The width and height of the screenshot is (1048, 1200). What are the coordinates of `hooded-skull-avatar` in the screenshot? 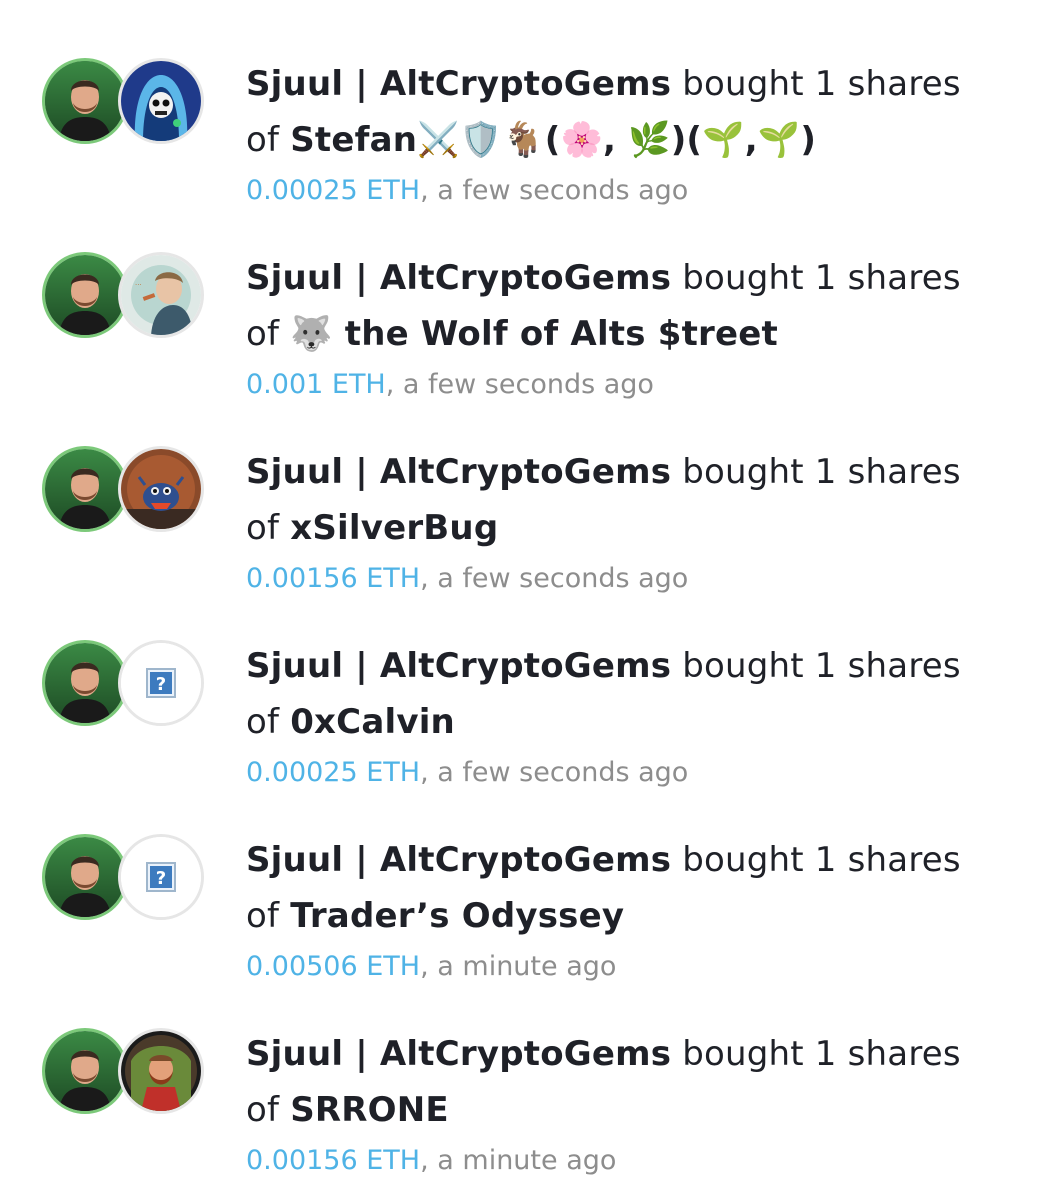 It's located at (161, 101).